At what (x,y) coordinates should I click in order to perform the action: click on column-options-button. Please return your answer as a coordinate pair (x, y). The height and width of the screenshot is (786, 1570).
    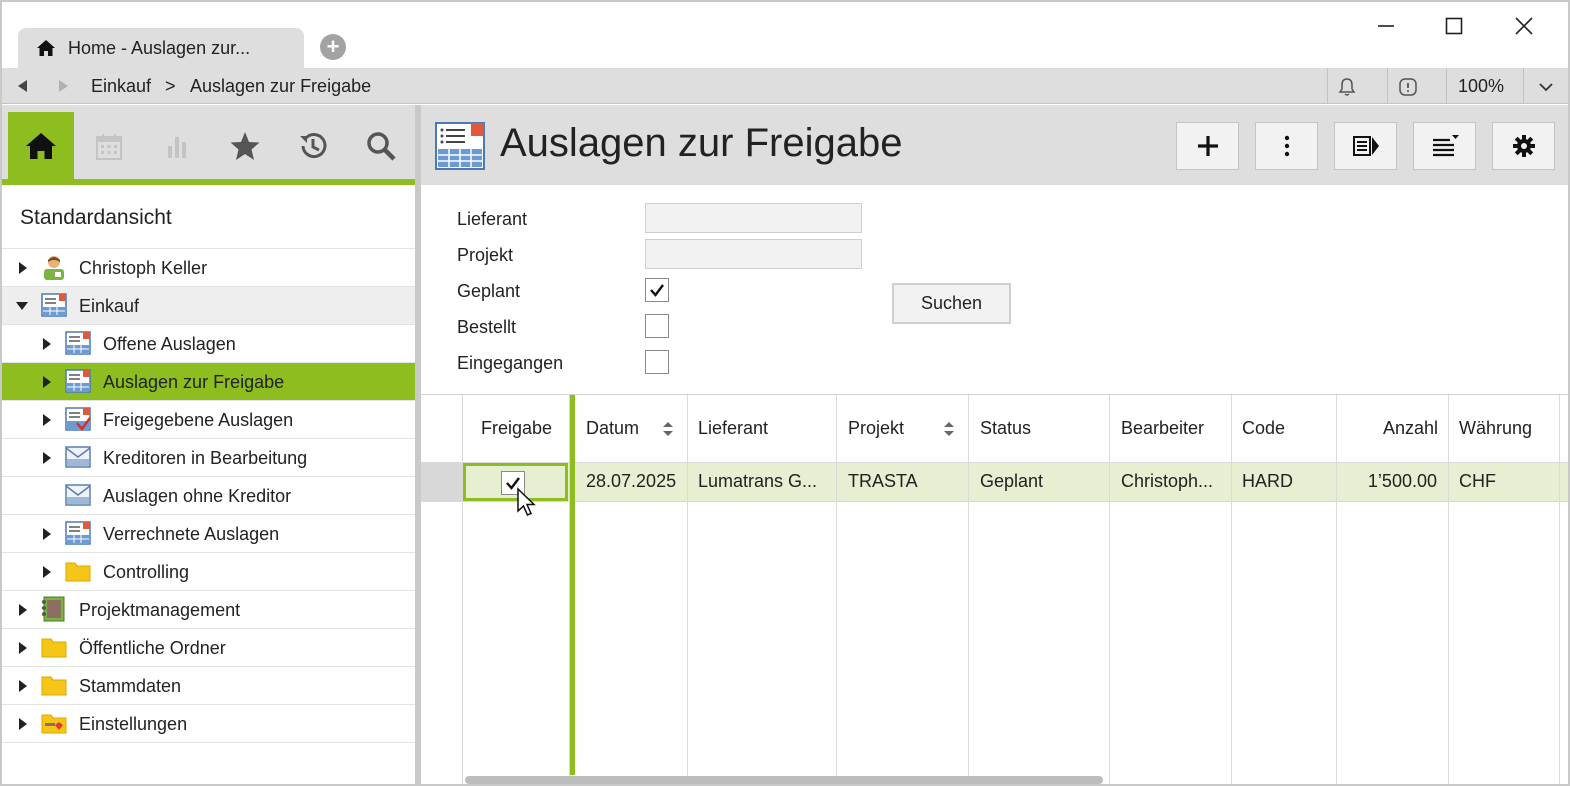
    Looking at the image, I should click on (1444, 146).